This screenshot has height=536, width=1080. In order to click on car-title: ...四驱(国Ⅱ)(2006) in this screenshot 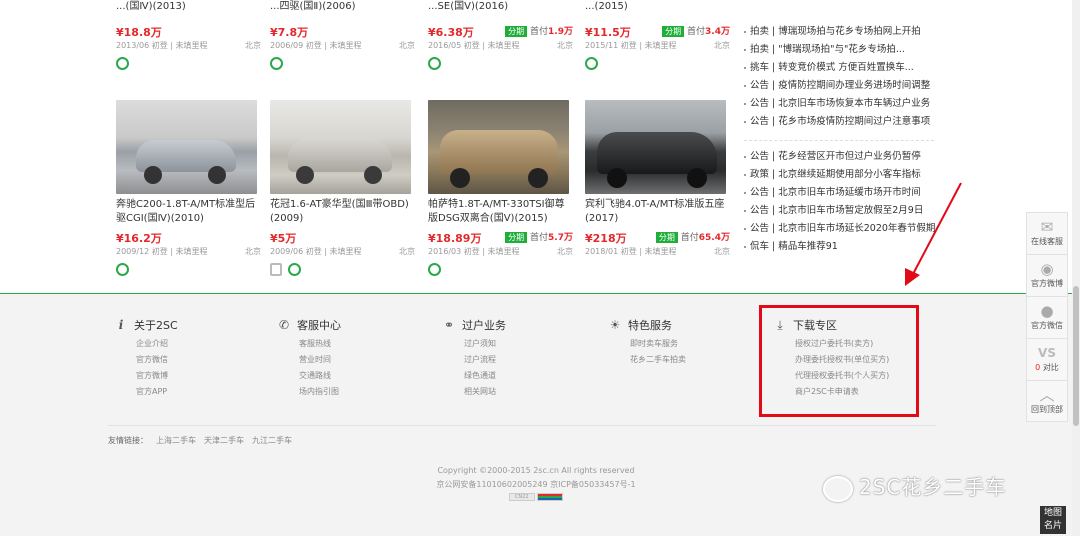, I will do `click(342, 7)`.